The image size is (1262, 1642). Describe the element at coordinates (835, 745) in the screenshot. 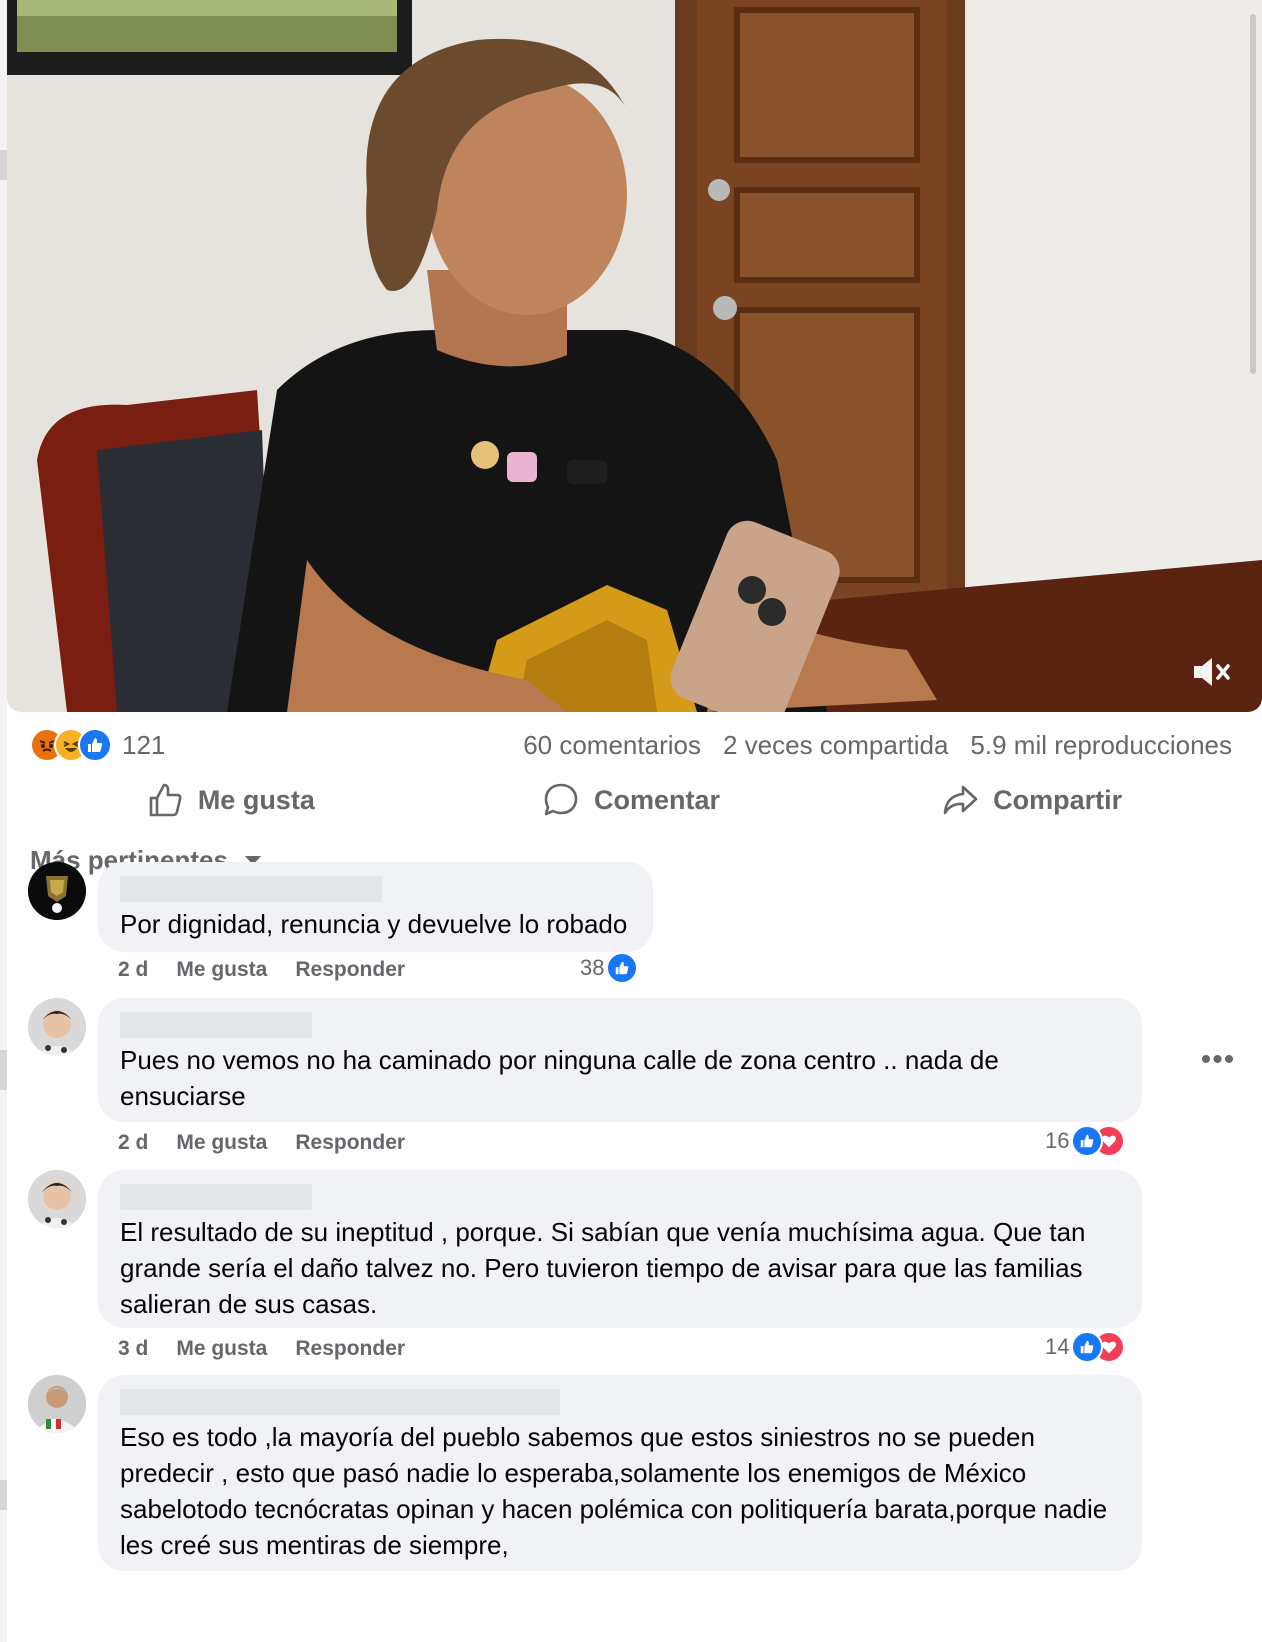

I see `shares-count: 2 veces compartida` at that location.